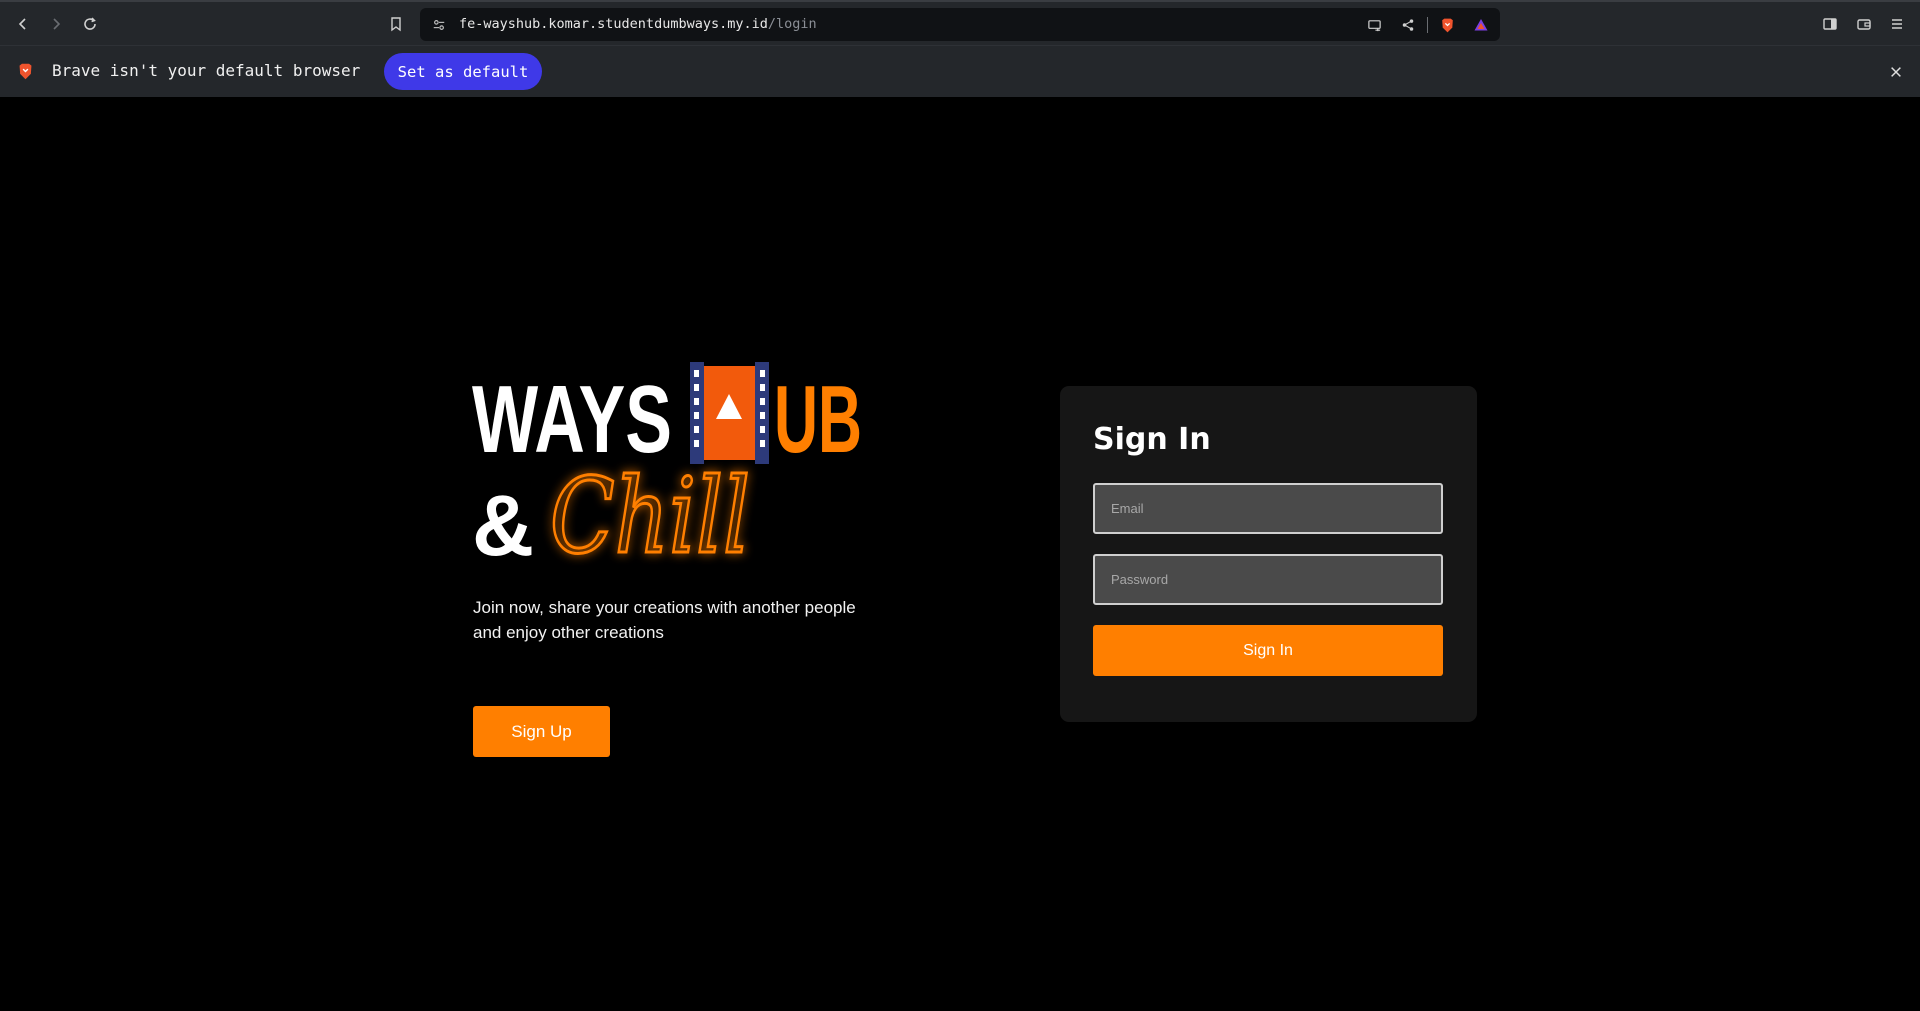 The image size is (1920, 1011). I want to click on email-field, so click(1268, 508).